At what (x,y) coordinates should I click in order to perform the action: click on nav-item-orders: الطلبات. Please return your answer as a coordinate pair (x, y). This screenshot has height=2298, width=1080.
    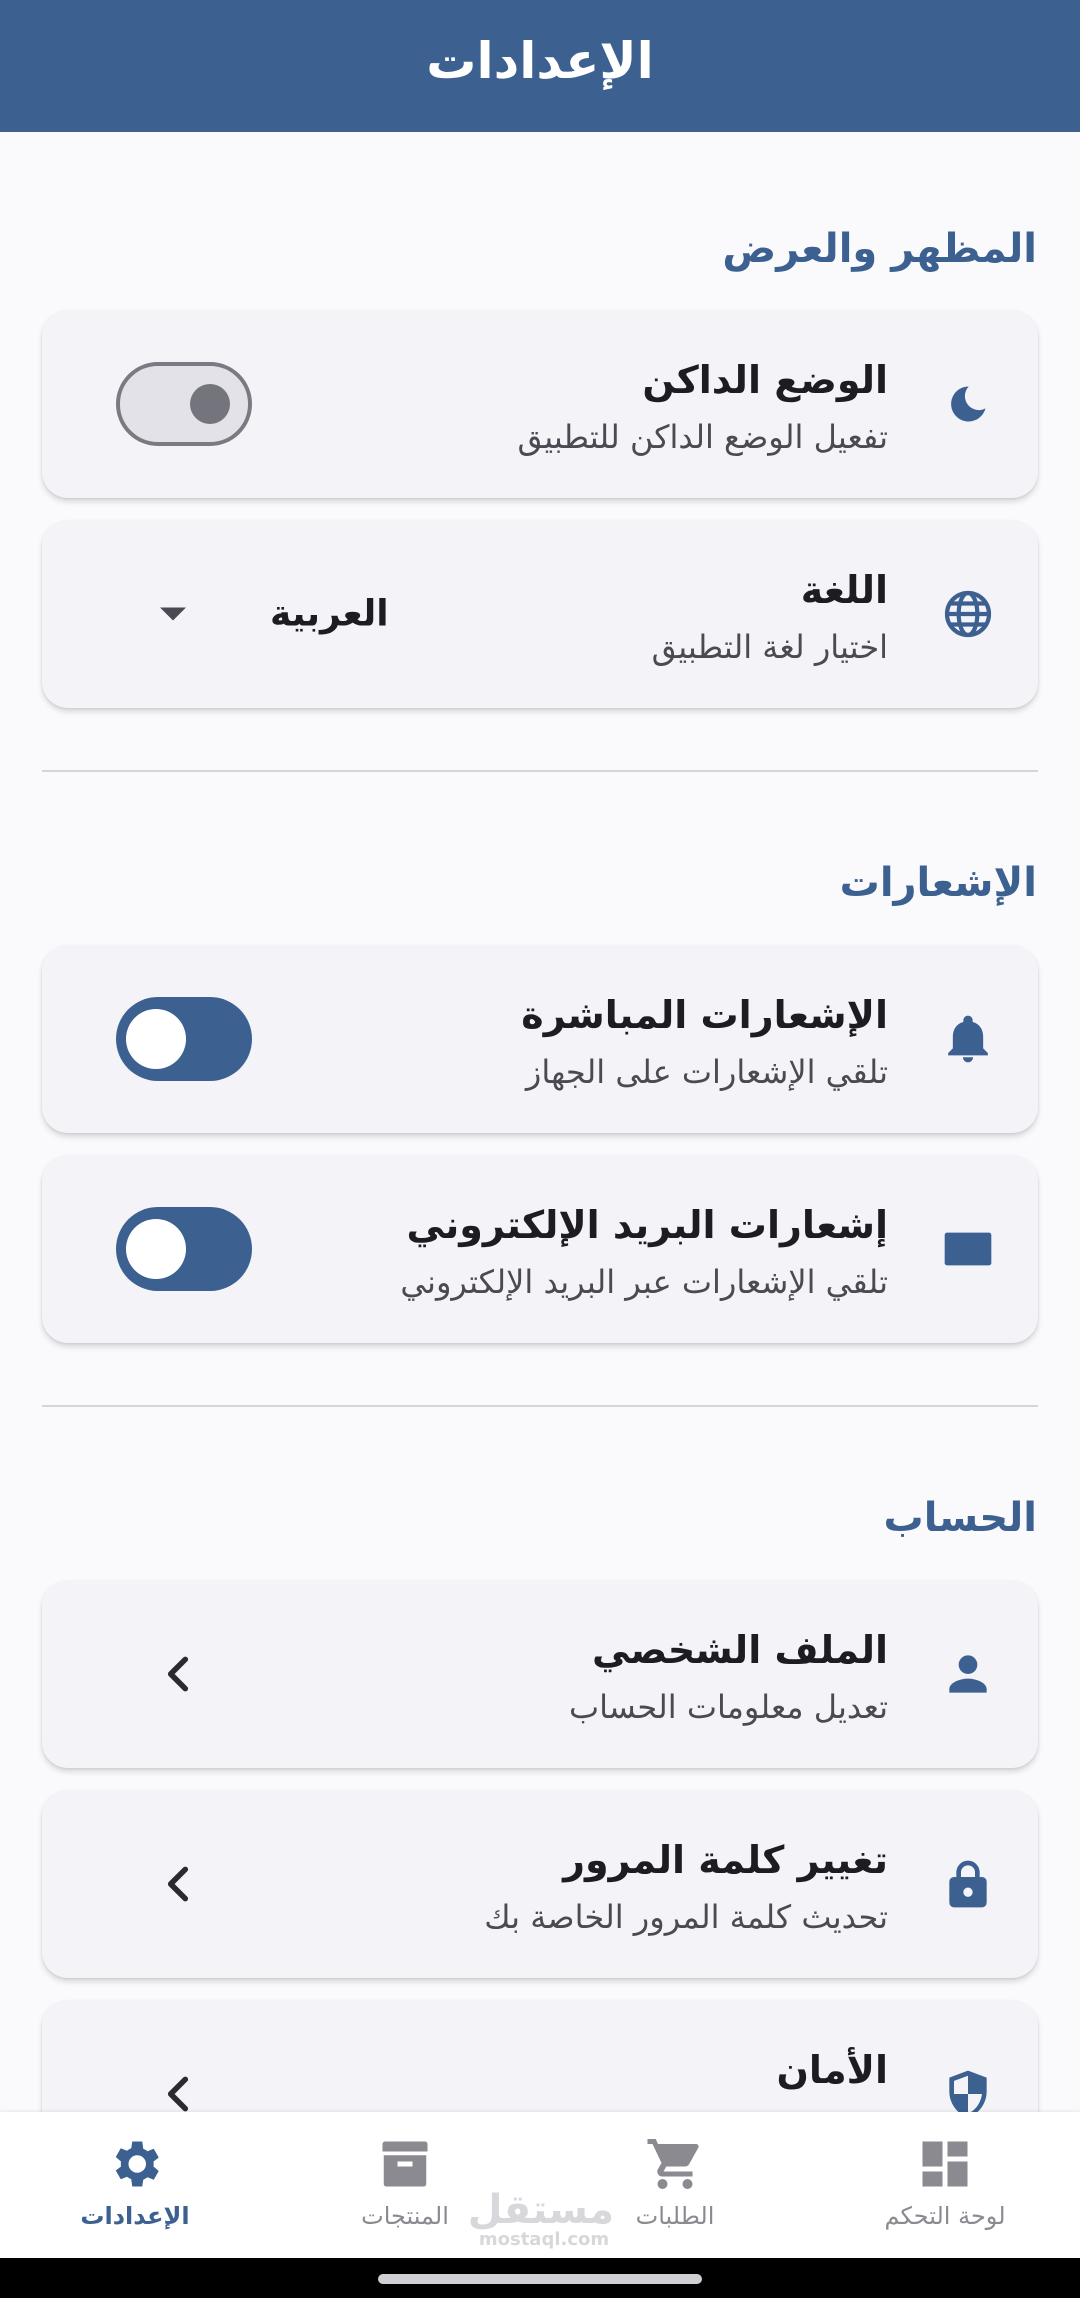
    Looking at the image, I should click on (675, 2185).